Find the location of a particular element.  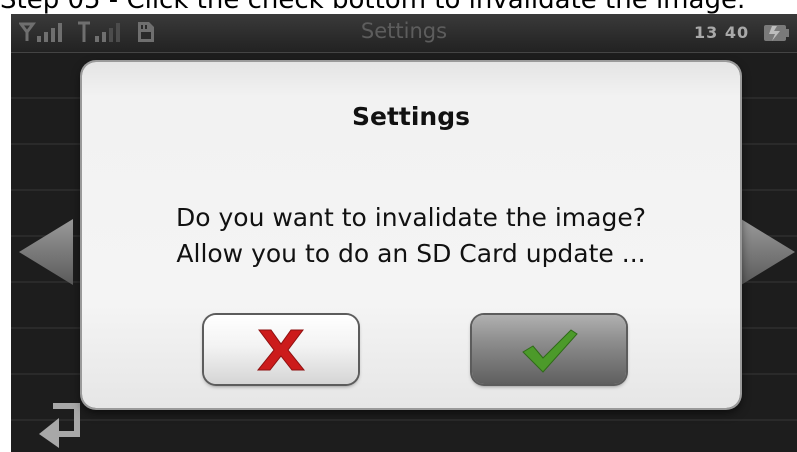

battery-icon is located at coordinates (777, 34).